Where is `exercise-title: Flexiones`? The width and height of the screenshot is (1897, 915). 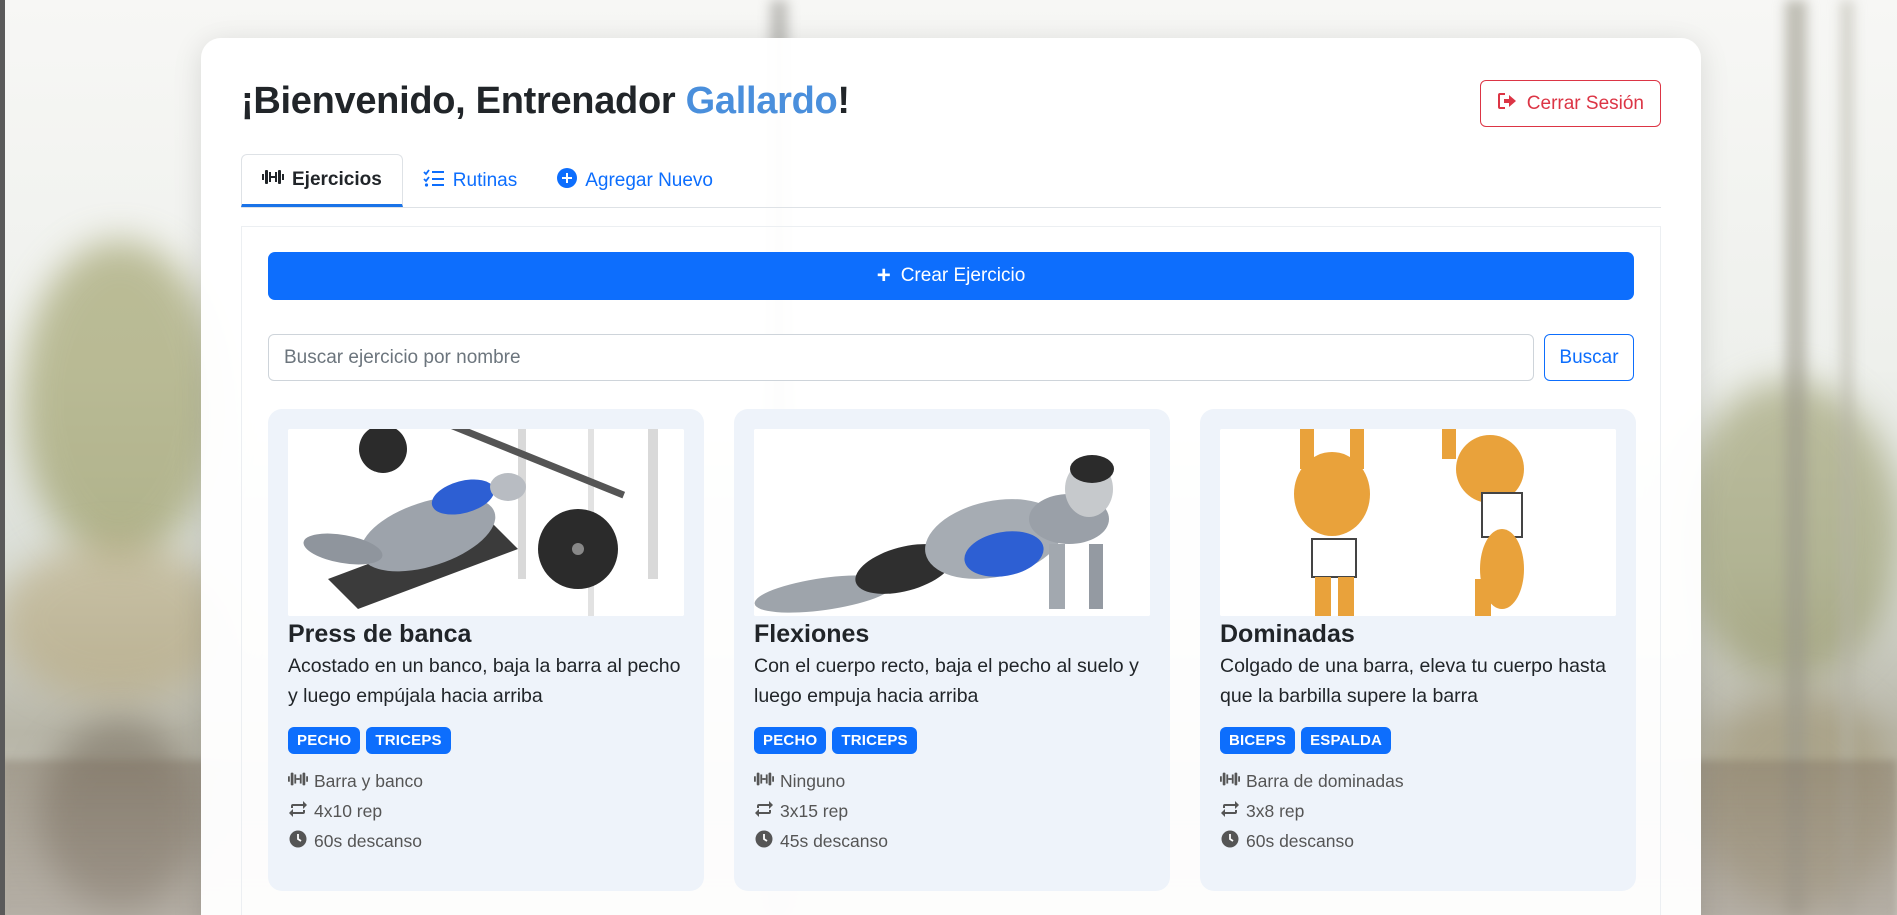
exercise-title: Flexiones is located at coordinates (812, 634).